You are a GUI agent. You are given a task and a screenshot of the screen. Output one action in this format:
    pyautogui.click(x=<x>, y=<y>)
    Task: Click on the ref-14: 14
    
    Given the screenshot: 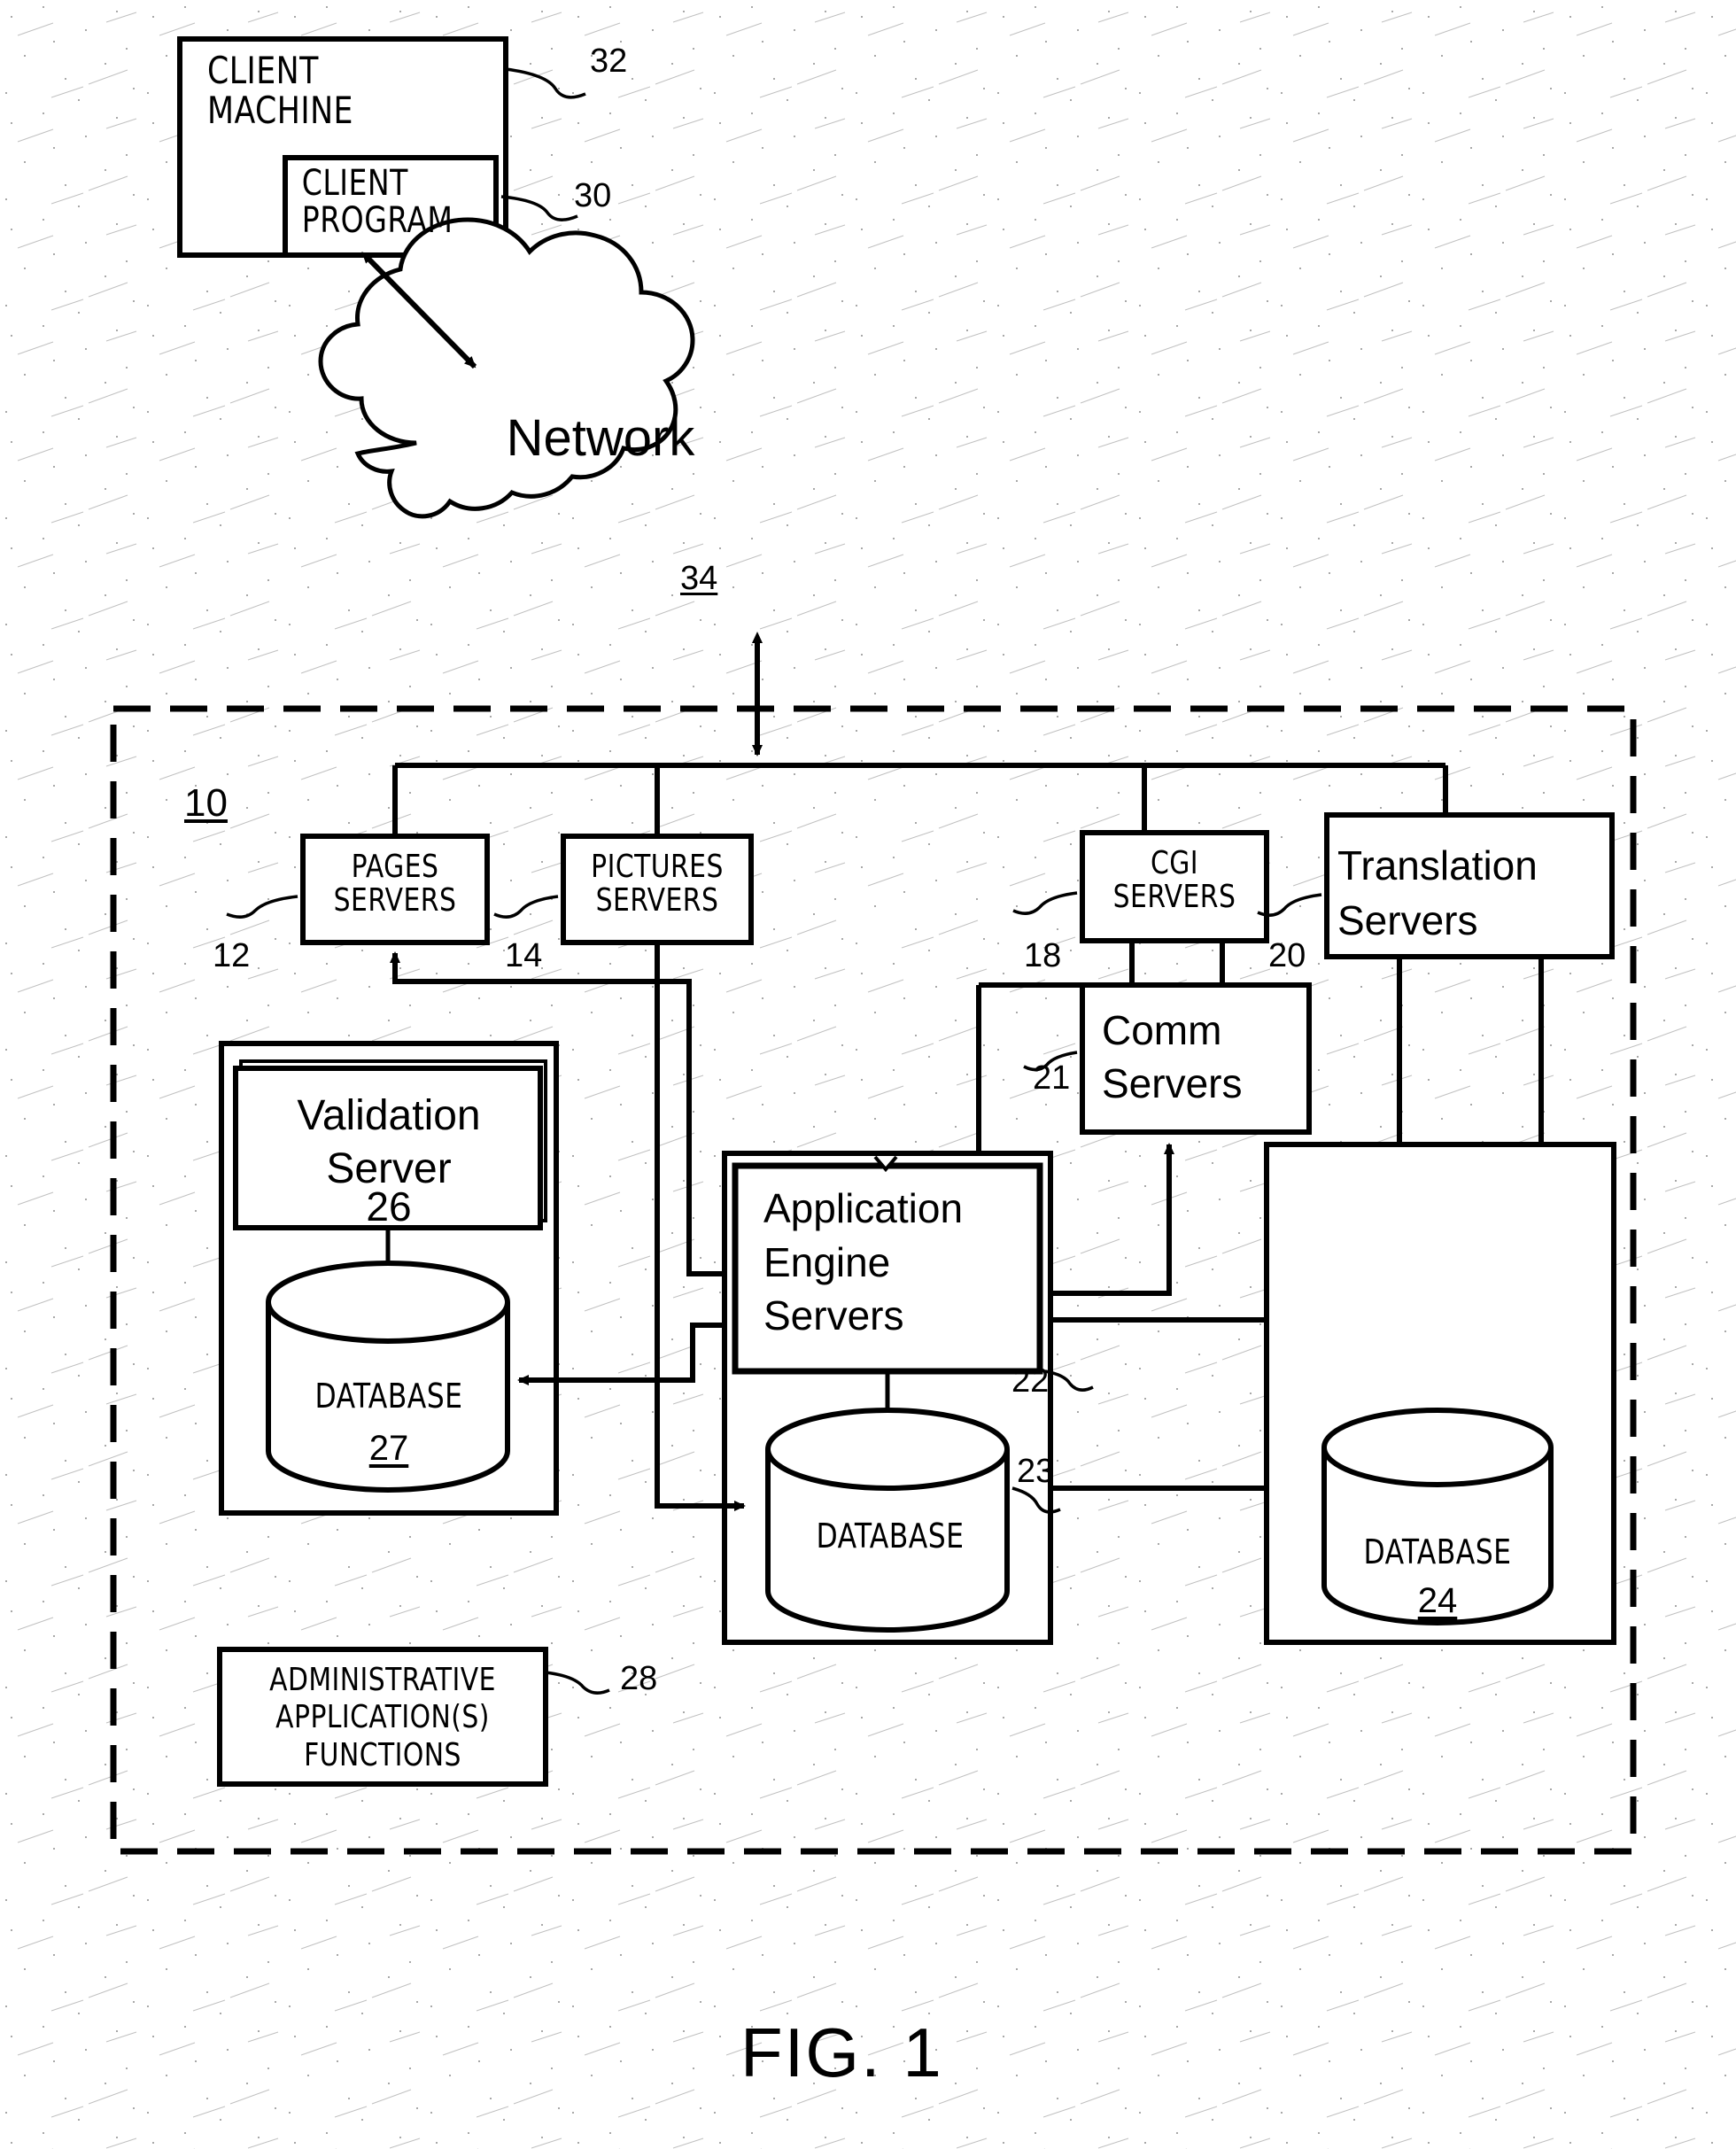 What is the action you would take?
    pyautogui.click(x=524, y=955)
    